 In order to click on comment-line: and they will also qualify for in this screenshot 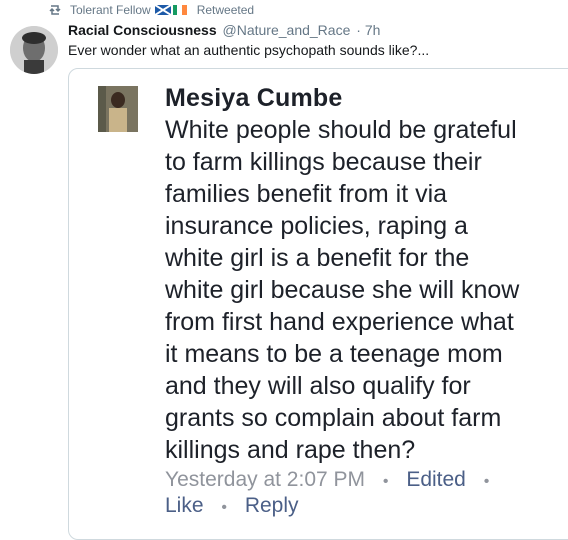, I will do `click(318, 386)`.